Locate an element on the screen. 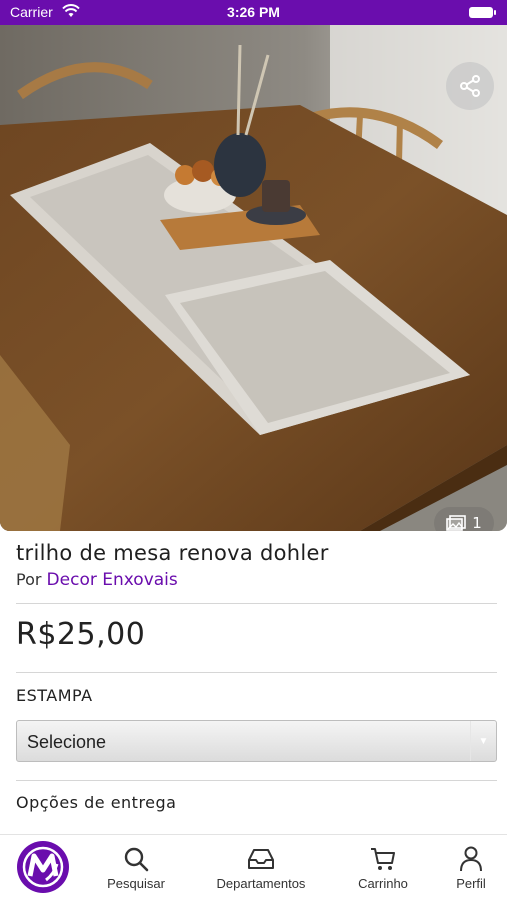 This screenshot has height=900, width=507. tab-search: Pesquisar is located at coordinates (136, 867).